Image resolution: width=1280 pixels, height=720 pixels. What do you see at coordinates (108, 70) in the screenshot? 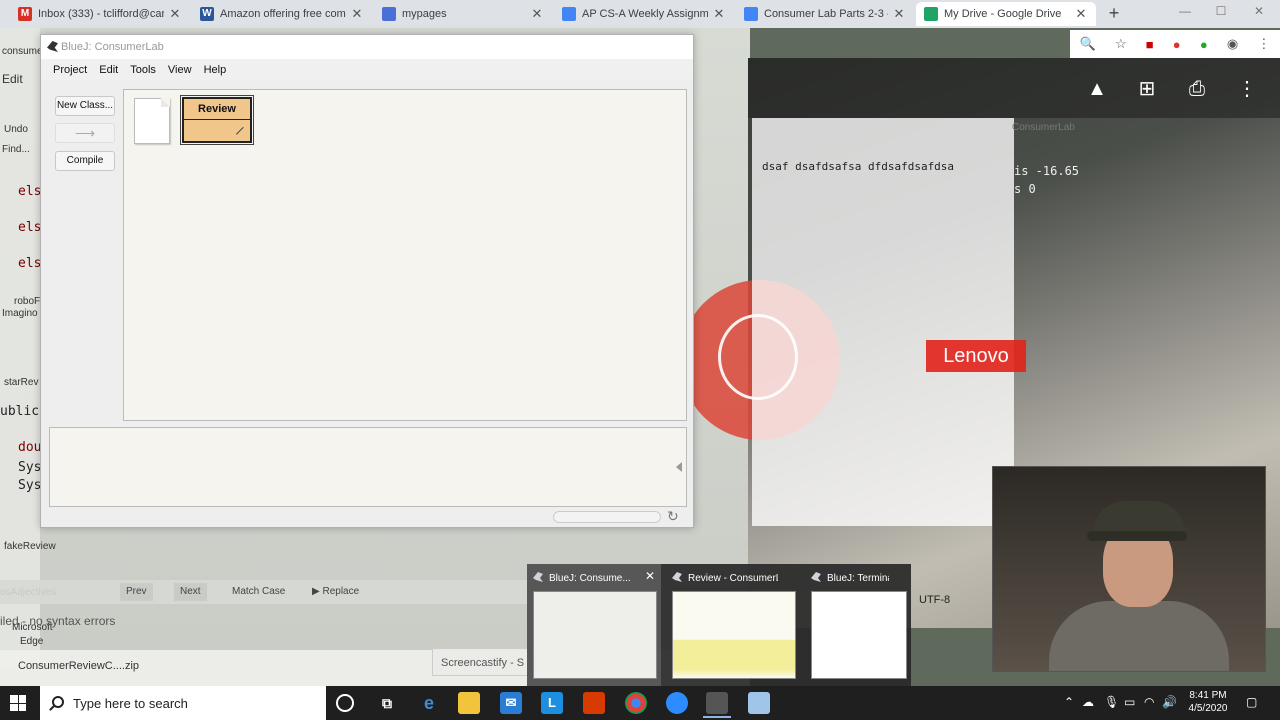
I see `menu-edit: Edit` at bounding box center [108, 70].